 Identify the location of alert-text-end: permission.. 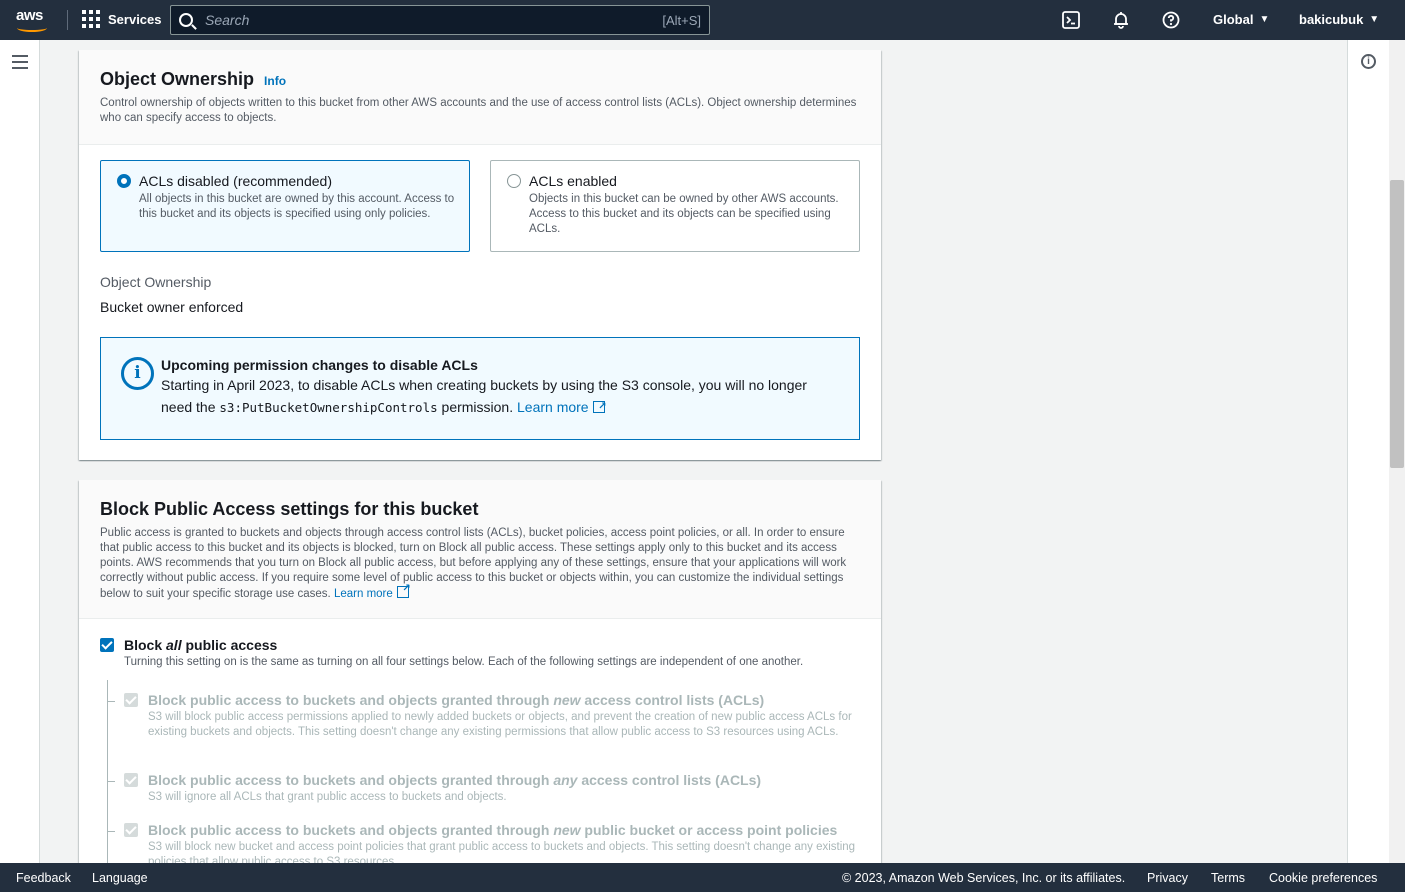
(475, 407).